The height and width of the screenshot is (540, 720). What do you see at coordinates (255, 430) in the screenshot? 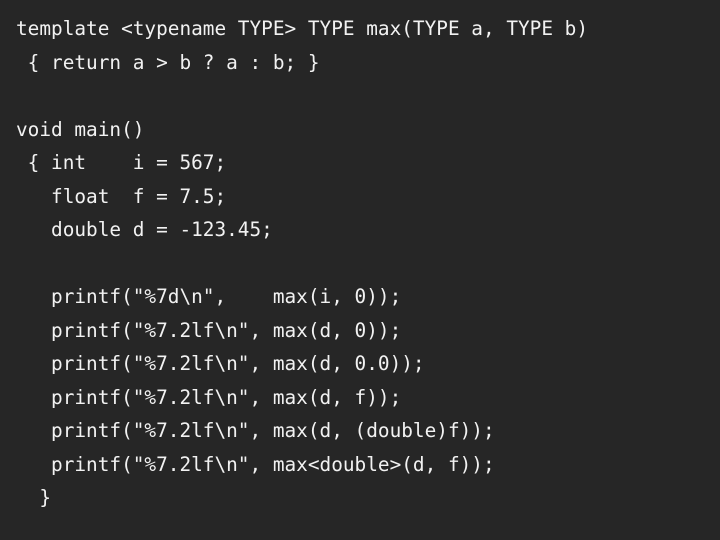
I see `code-line-printf-cast: printf("%7.2lf\n", max(d, (double)f));` at bounding box center [255, 430].